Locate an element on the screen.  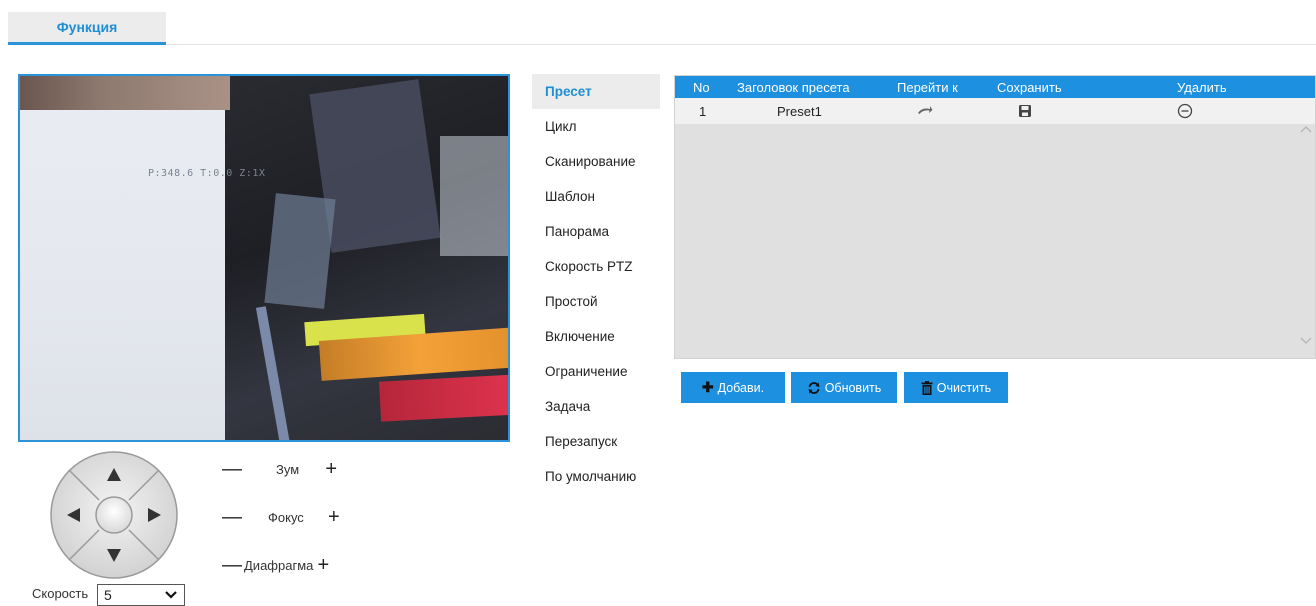
tab-function: Функция is located at coordinates (87, 28).